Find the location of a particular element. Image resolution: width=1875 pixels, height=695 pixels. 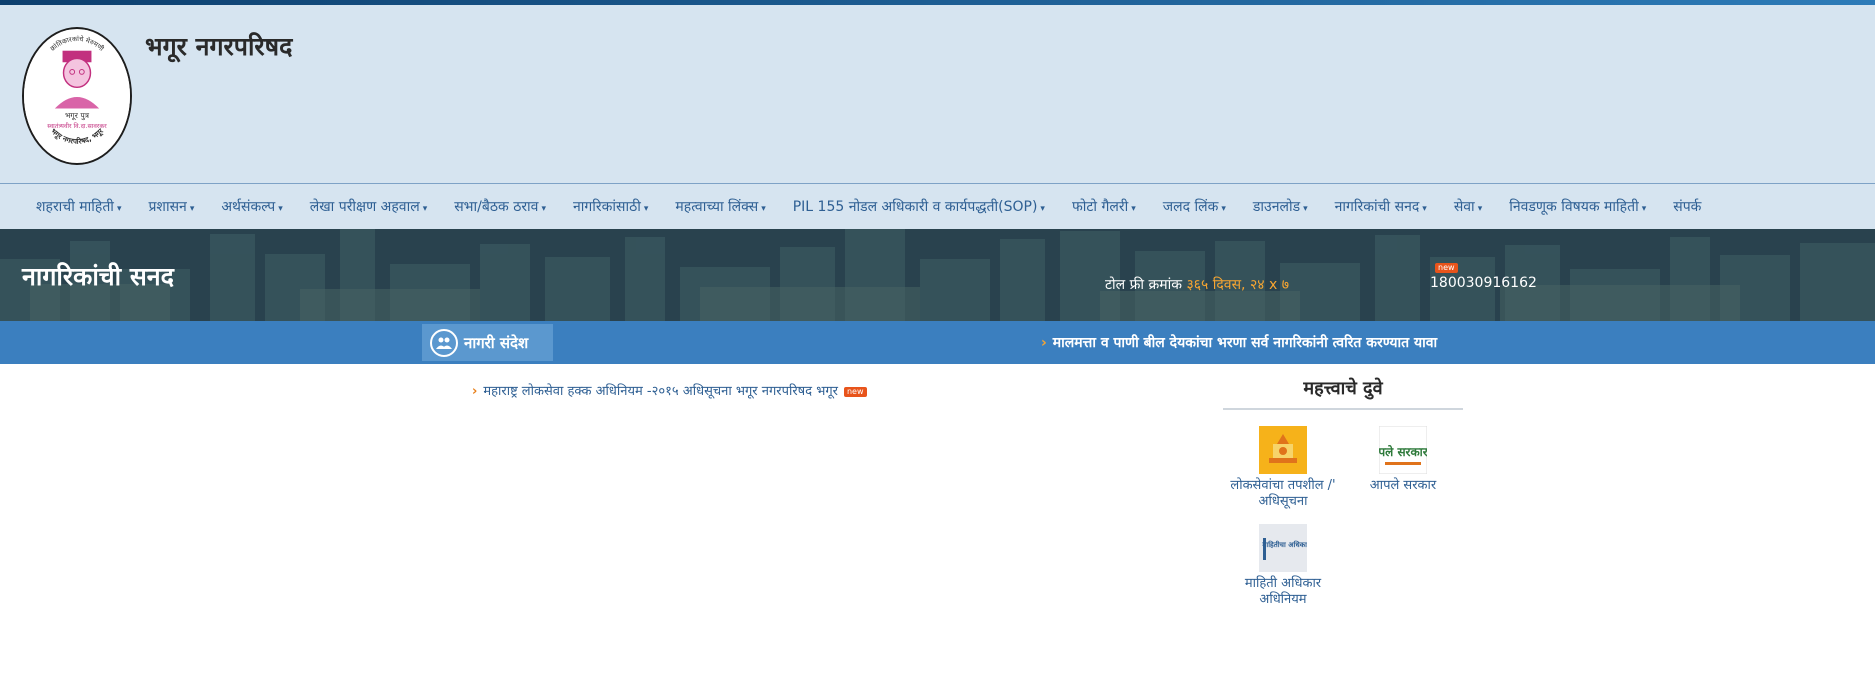

svg-text: स्वातंत्र्यवीर वि.दा.सावरकर is located at coordinates (77, 126).